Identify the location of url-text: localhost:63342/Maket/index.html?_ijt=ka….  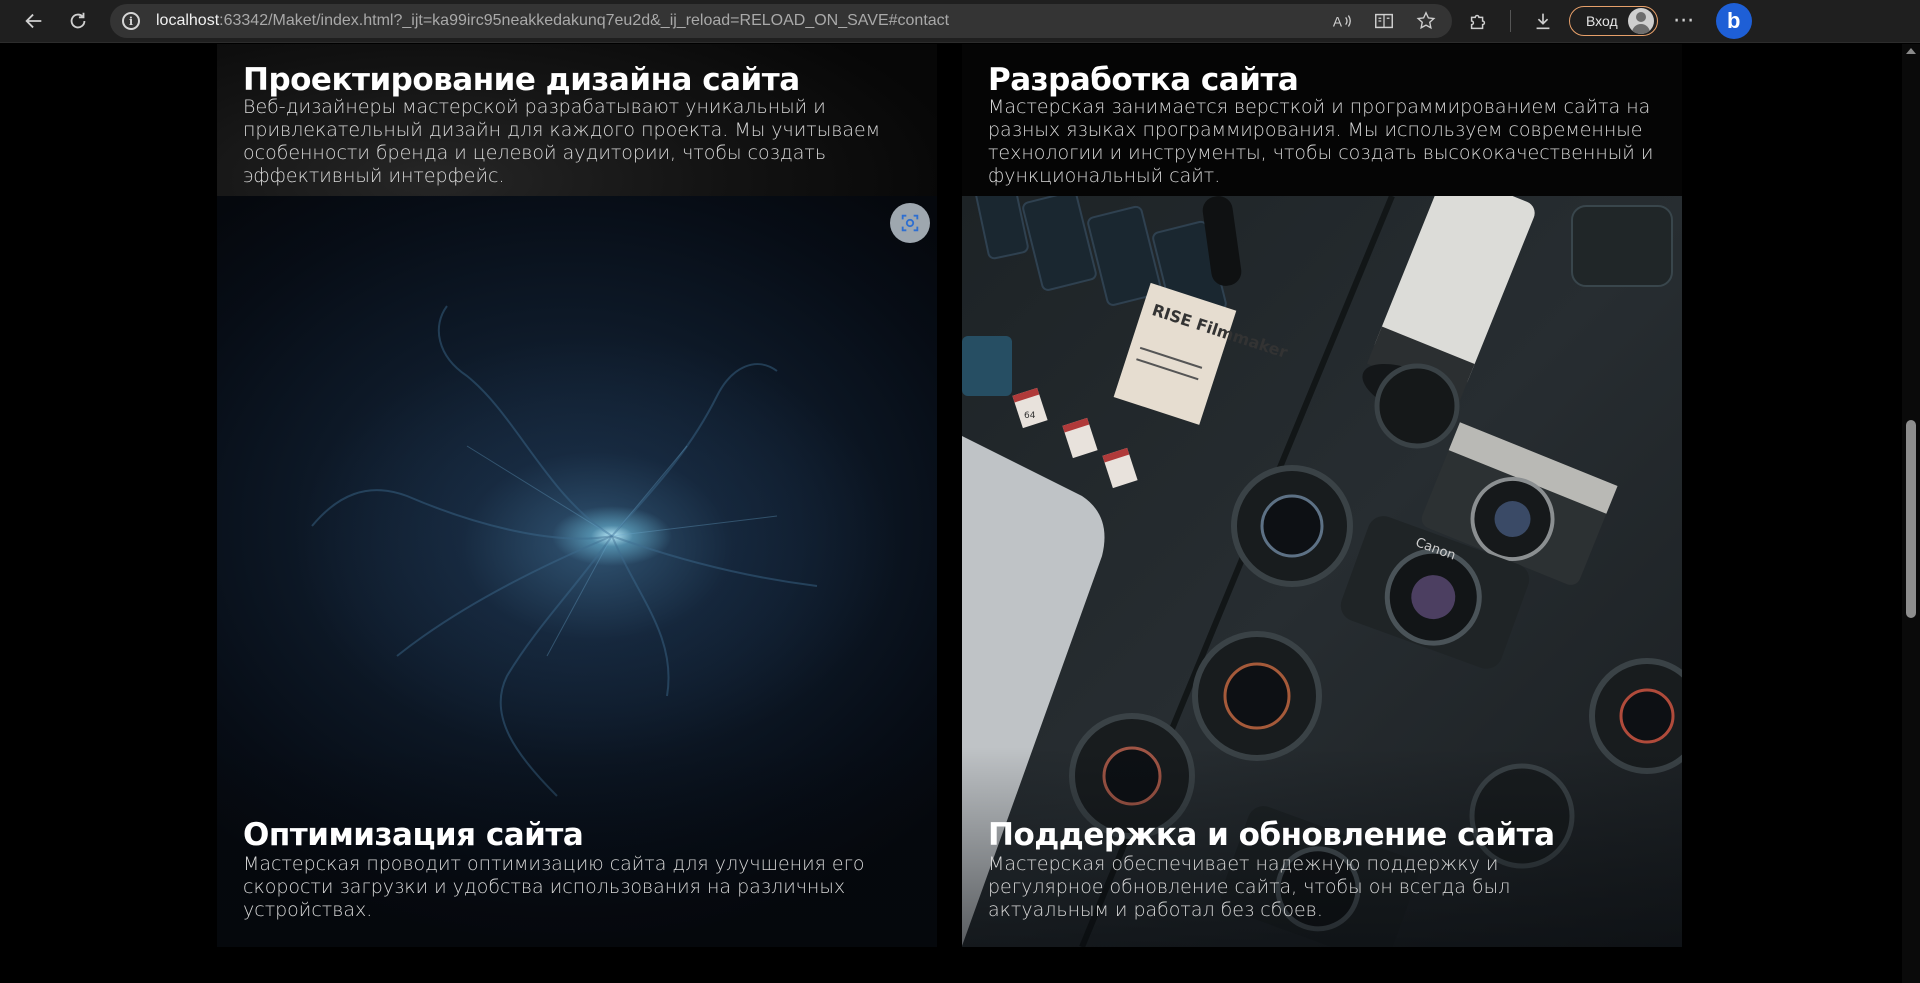
(552, 21).